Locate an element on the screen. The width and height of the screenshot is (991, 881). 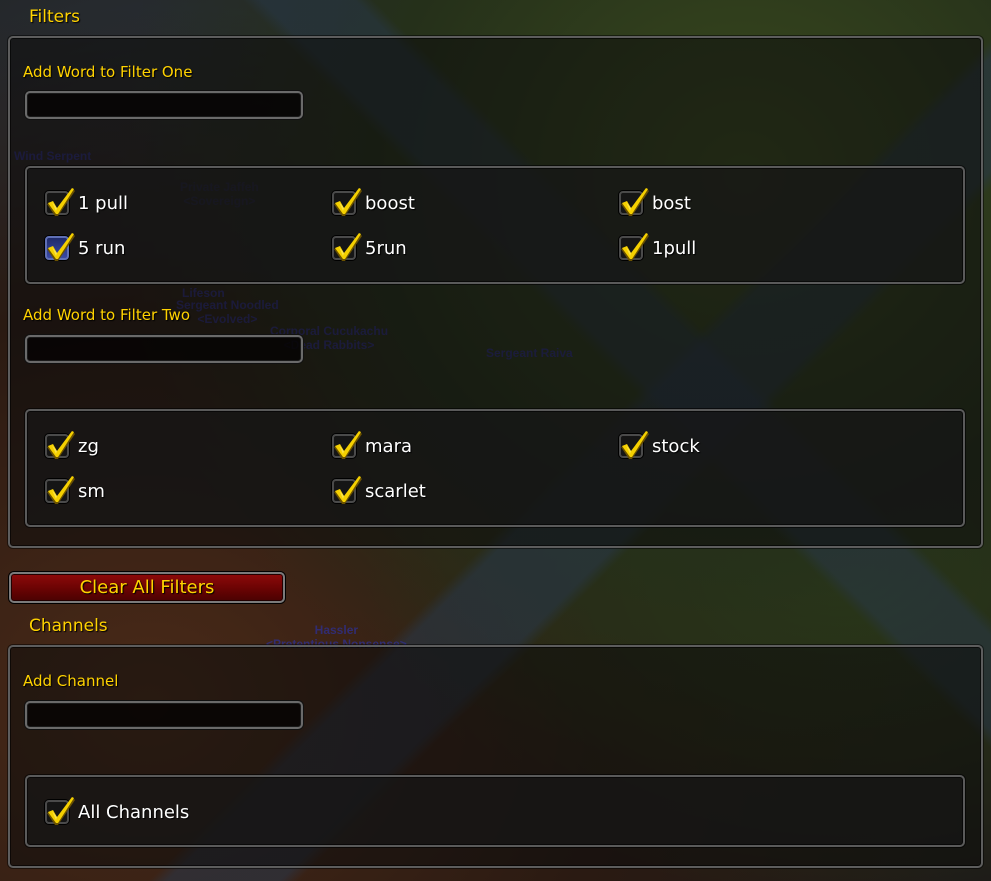
filter-two-word-checkbox: stock is located at coordinates (659, 445).